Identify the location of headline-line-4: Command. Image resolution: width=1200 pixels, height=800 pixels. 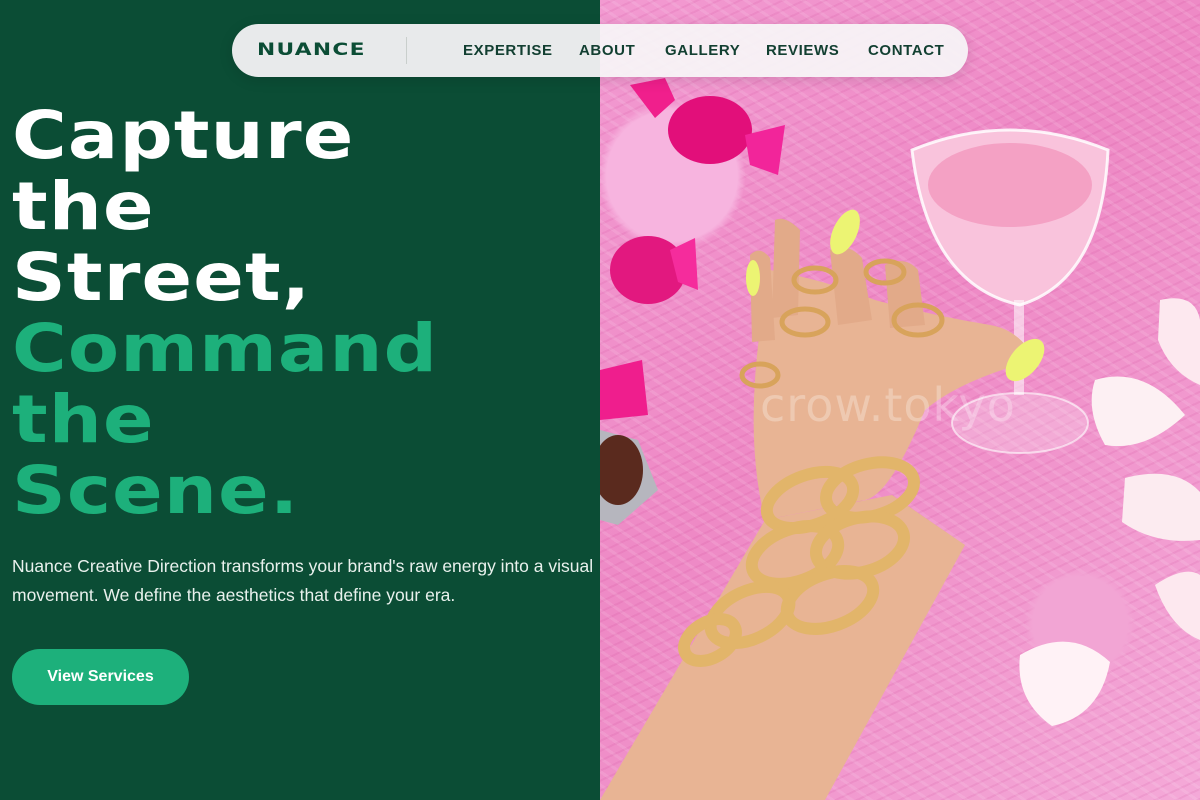
(225, 348).